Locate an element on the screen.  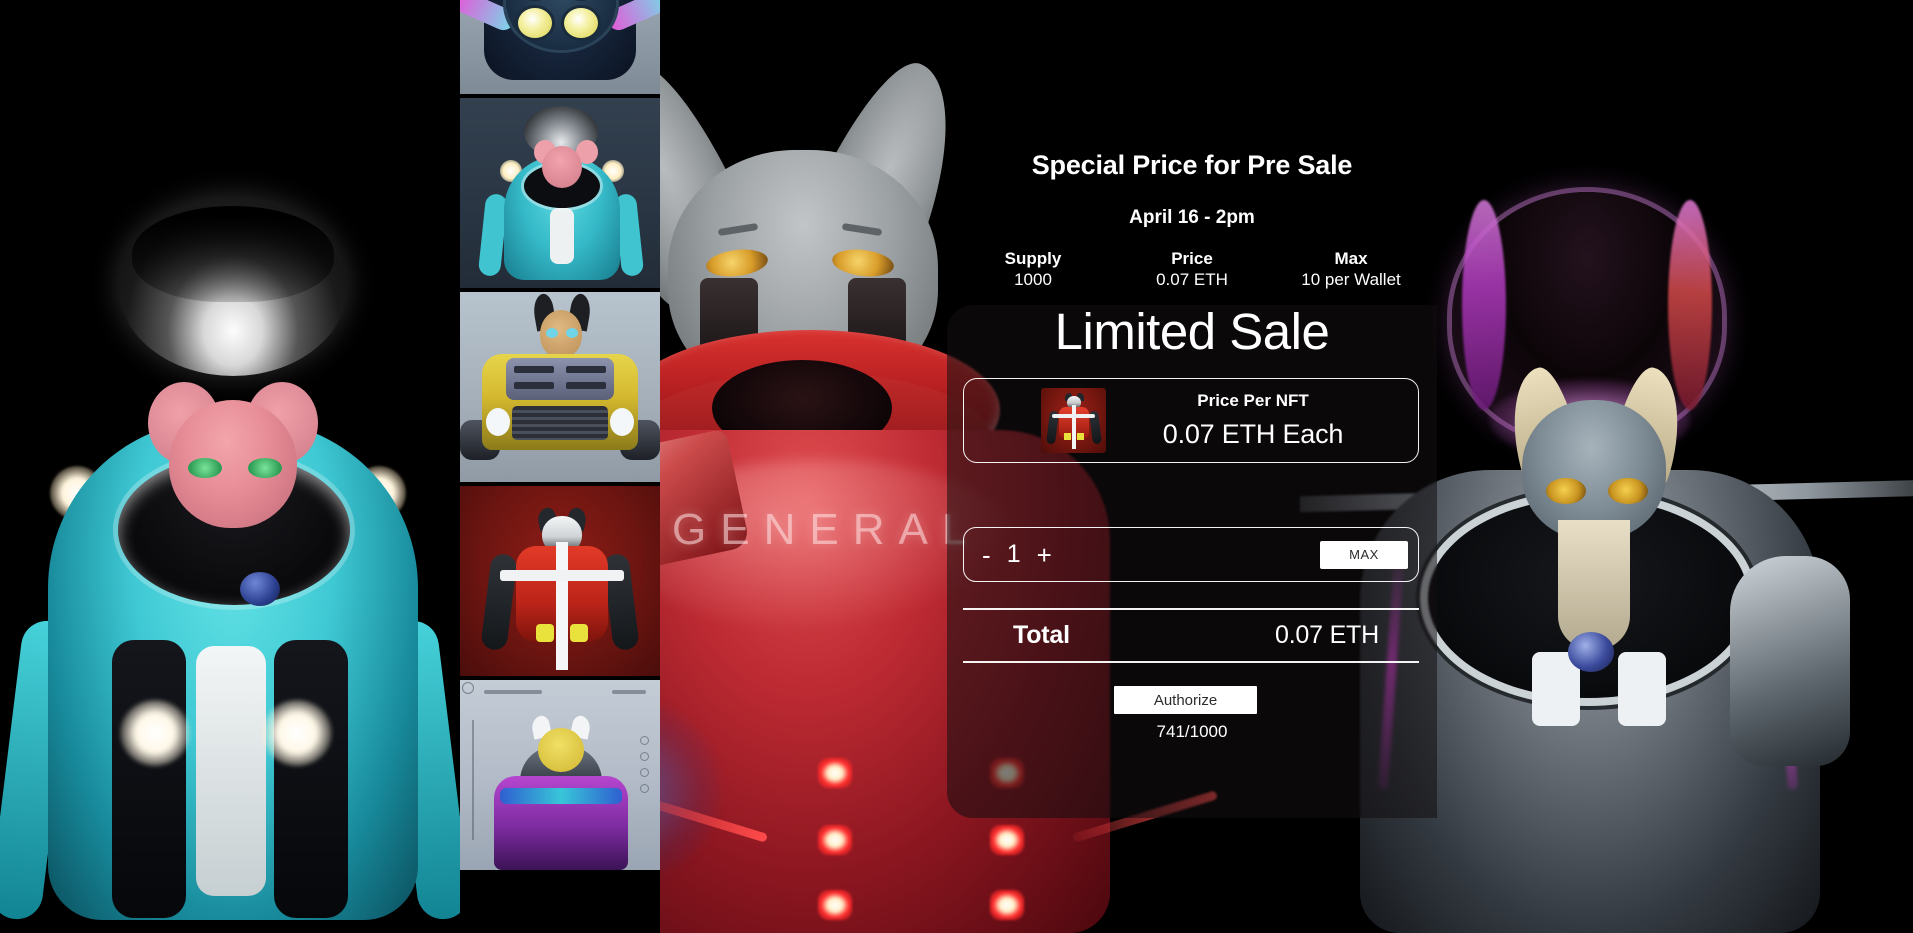
quantity-value: 1 is located at coordinates (1013, 554).